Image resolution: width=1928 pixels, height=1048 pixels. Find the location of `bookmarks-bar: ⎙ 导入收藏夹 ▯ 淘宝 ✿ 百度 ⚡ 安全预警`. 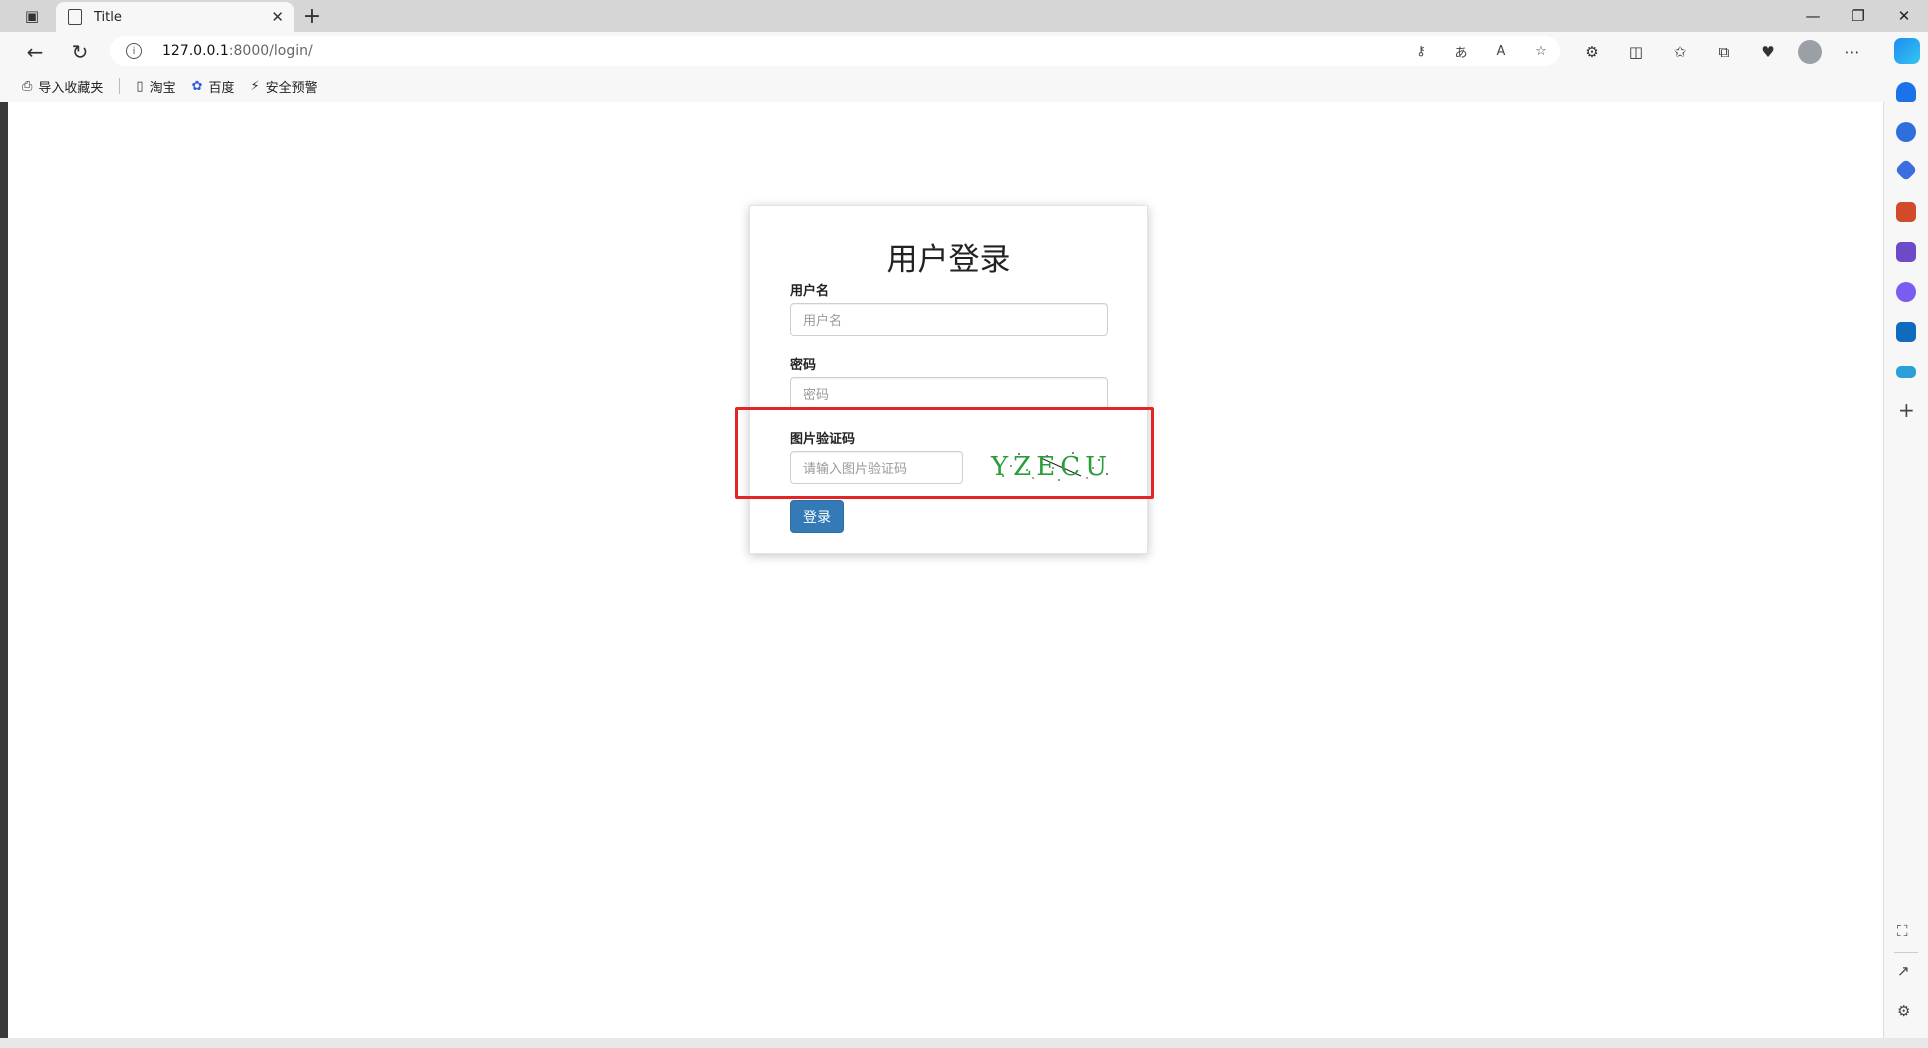

bookmarks-bar: ⎙ 导入收藏夹 ▯ 淘宝 ✿ 百度 ⚡ 安全预警 is located at coordinates (964, 86).